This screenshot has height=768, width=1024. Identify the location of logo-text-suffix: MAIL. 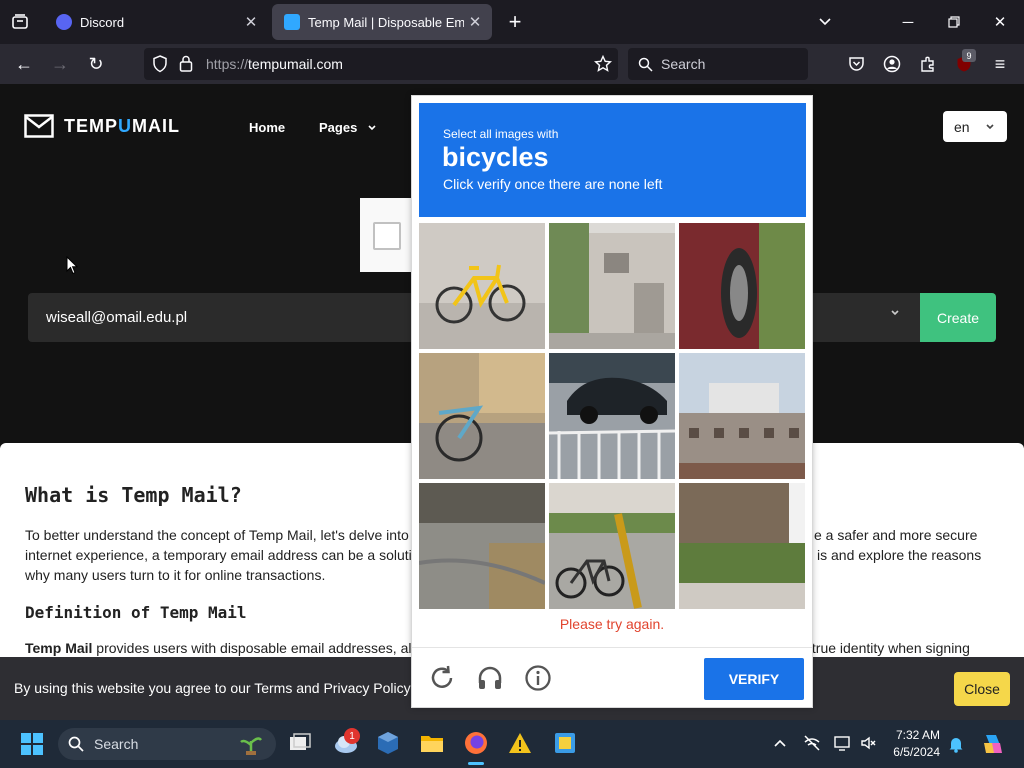
(156, 125).